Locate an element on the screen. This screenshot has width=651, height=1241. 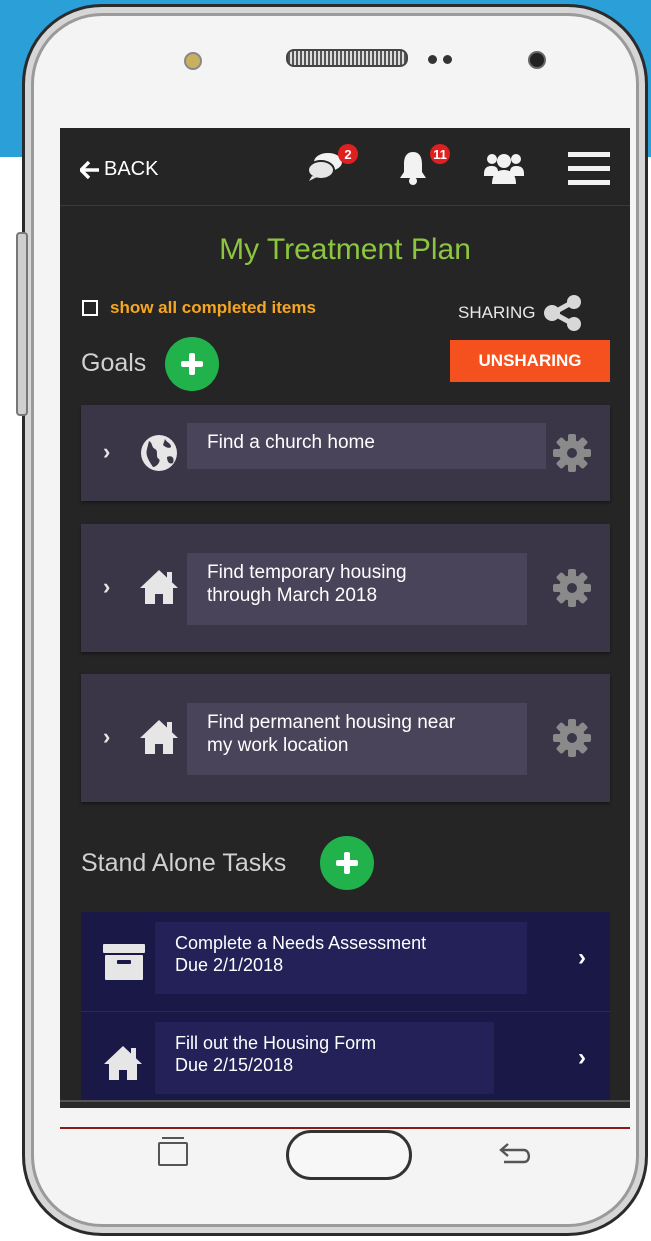
add-goal-button is located at coordinates (192, 364).